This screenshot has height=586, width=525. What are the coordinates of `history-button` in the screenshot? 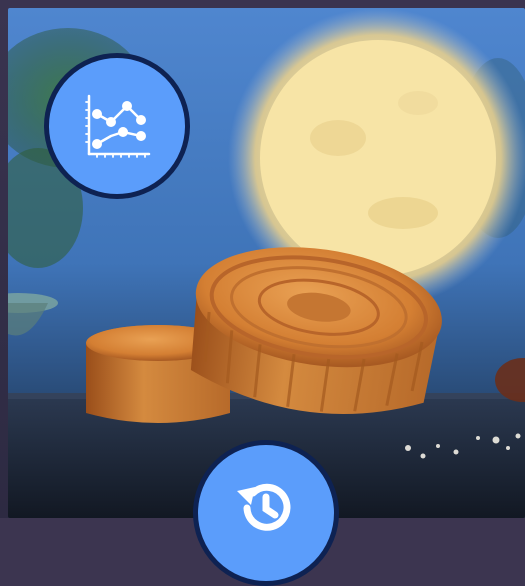 It's located at (266, 513).